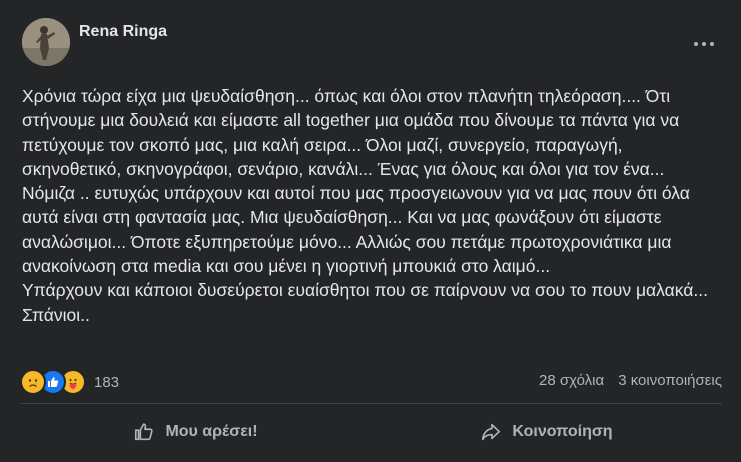 The height and width of the screenshot is (462, 741). Describe the element at coordinates (372, 45) in the screenshot. I see `post-header: Rena Ringa` at that location.